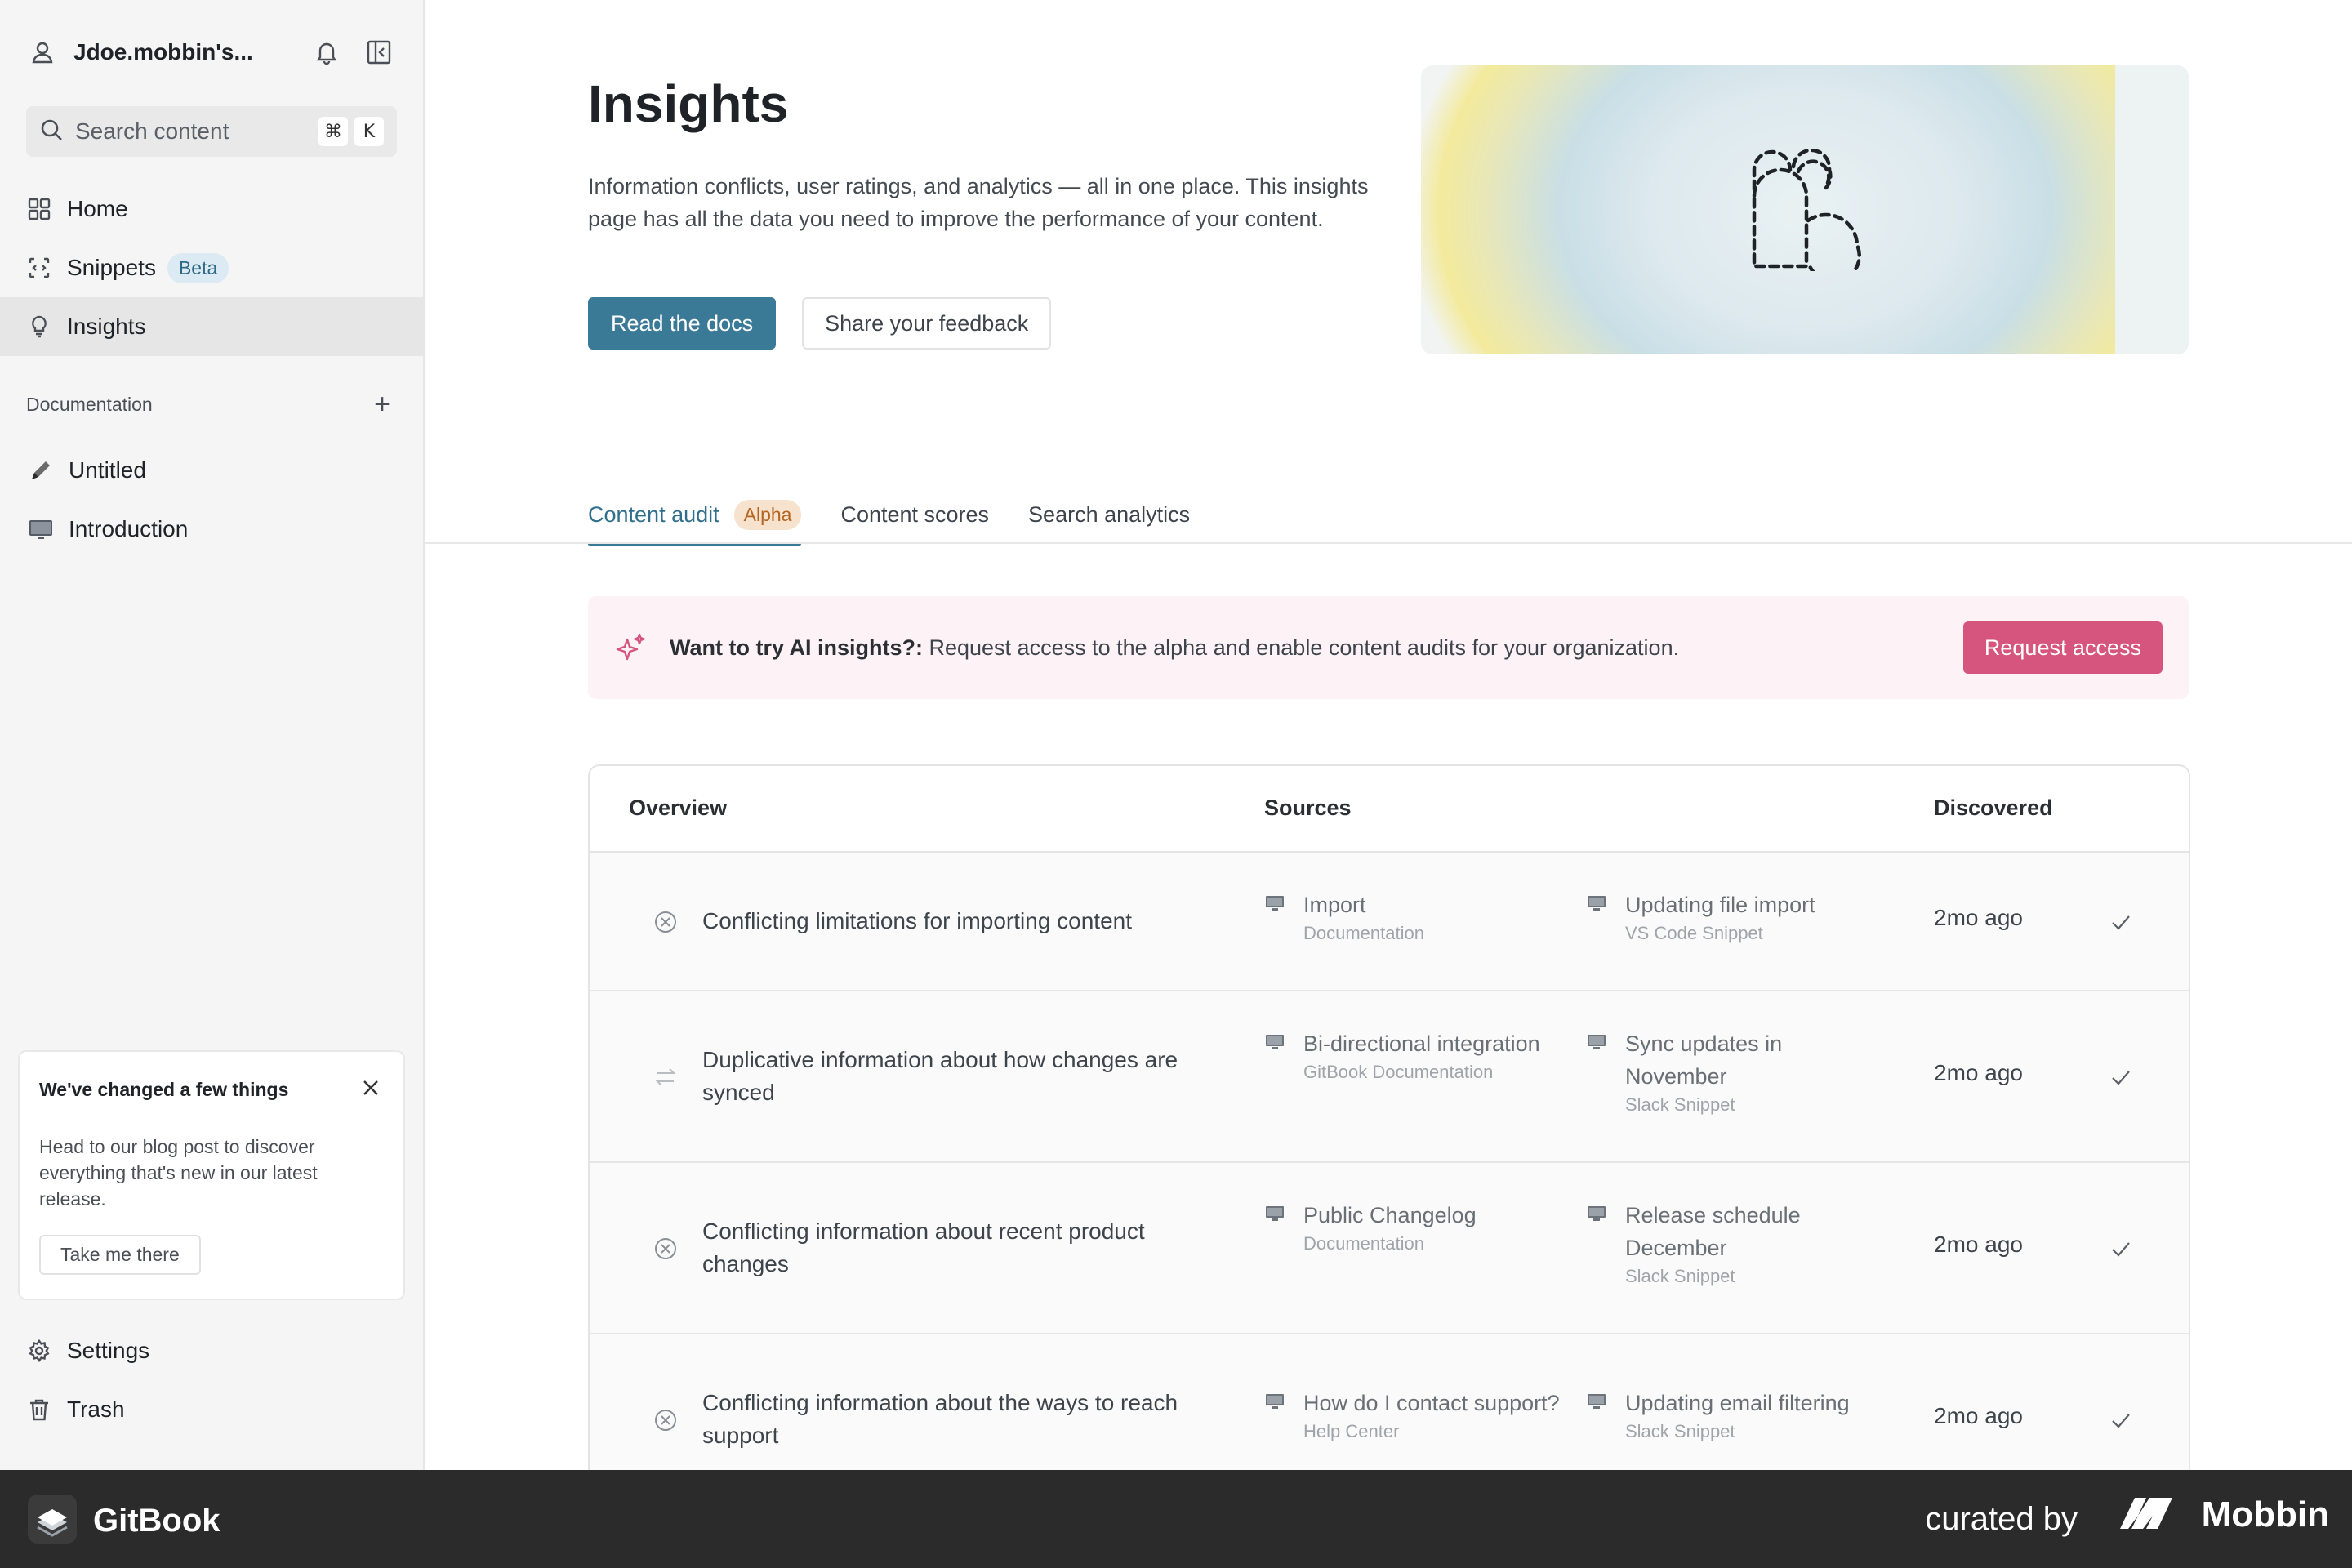 Image resolution: width=2352 pixels, height=1568 pixels. What do you see at coordinates (1737, 1403) in the screenshot?
I see `source-name: Updating email filtering` at bounding box center [1737, 1403].